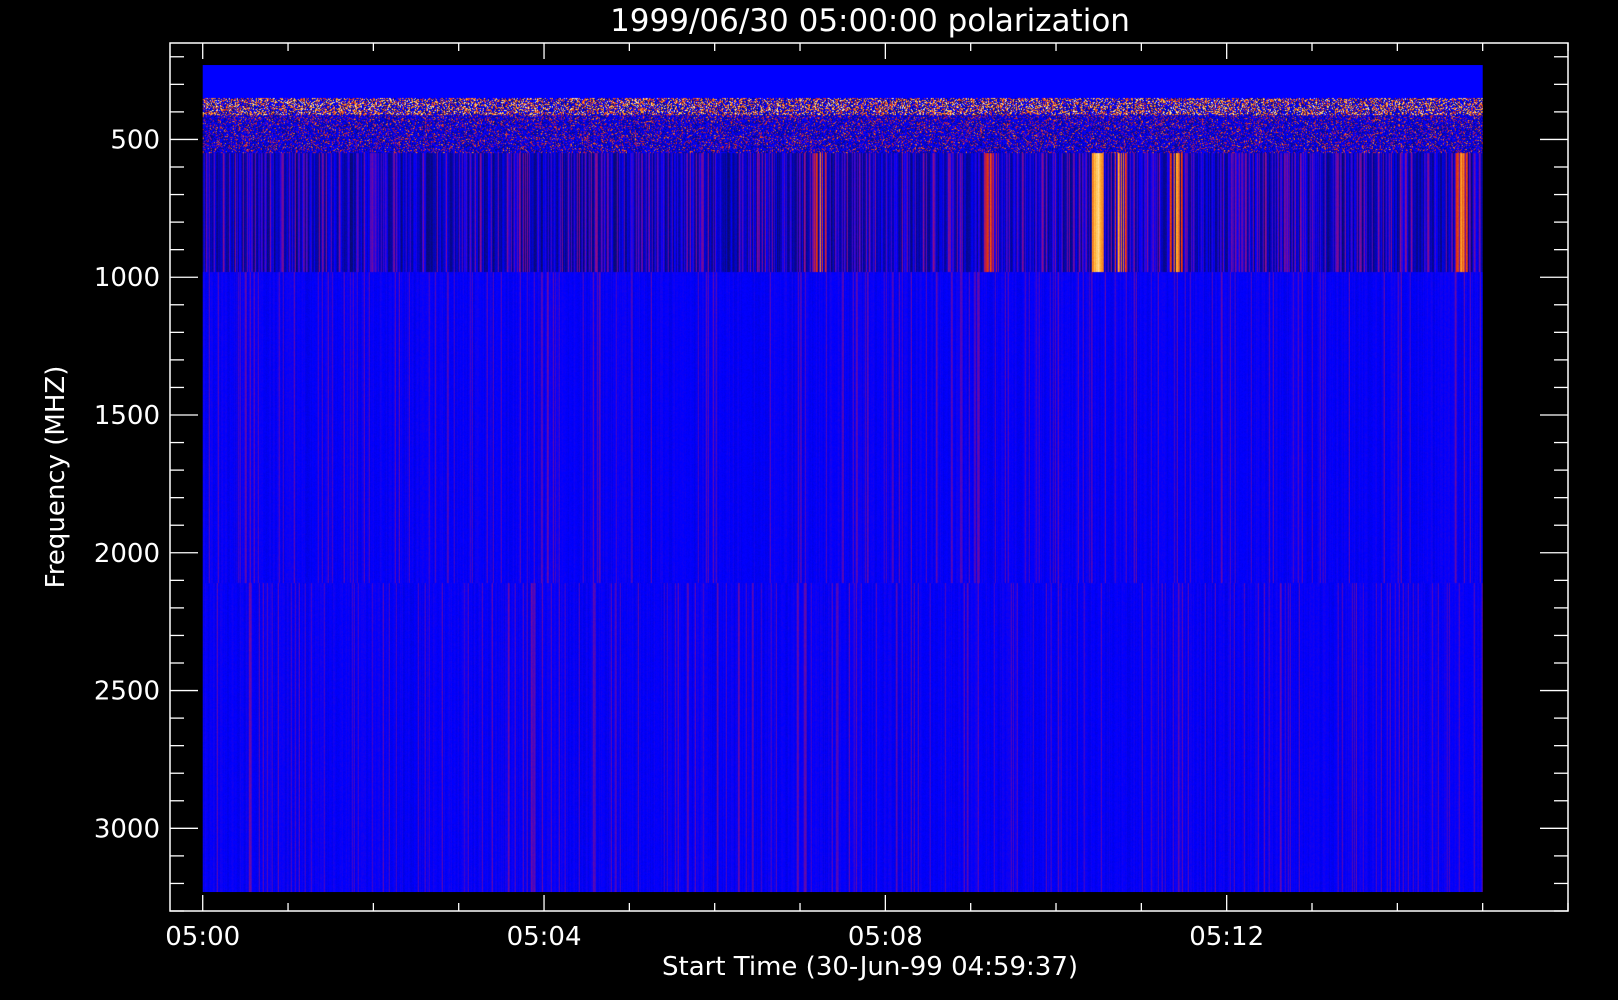 The height and width of the screenshot is (1000, 1618). What do you see at coordinates (885, 937) in the screenshot?
I see `x-tick-label: 05:08` at bounding box center [885, 937].